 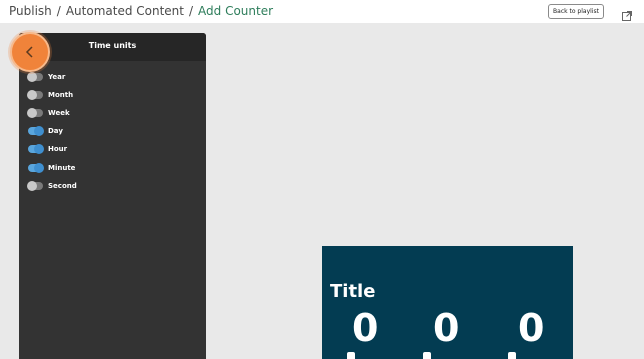 I want to click on panel-back-button, so click(x=30, y=52).